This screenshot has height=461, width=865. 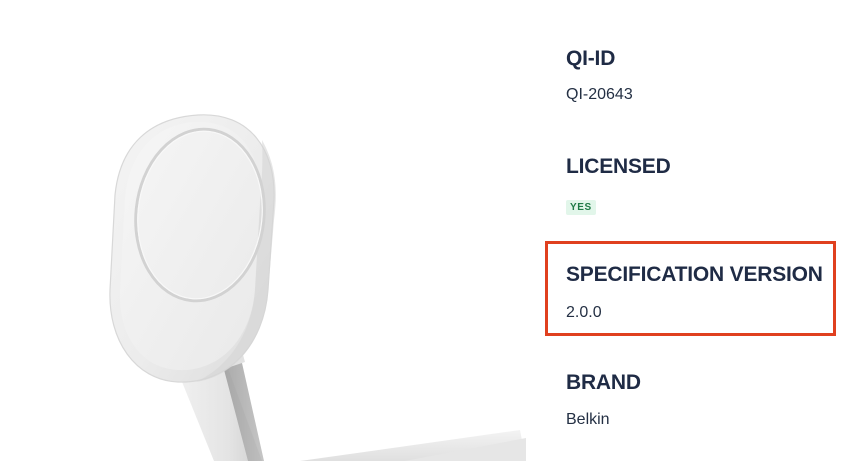 What do you see at coordinates (603, 400) in the screenshot?
I see `spec-brand: BRAND Belkin` at bounding box center [603, 400].